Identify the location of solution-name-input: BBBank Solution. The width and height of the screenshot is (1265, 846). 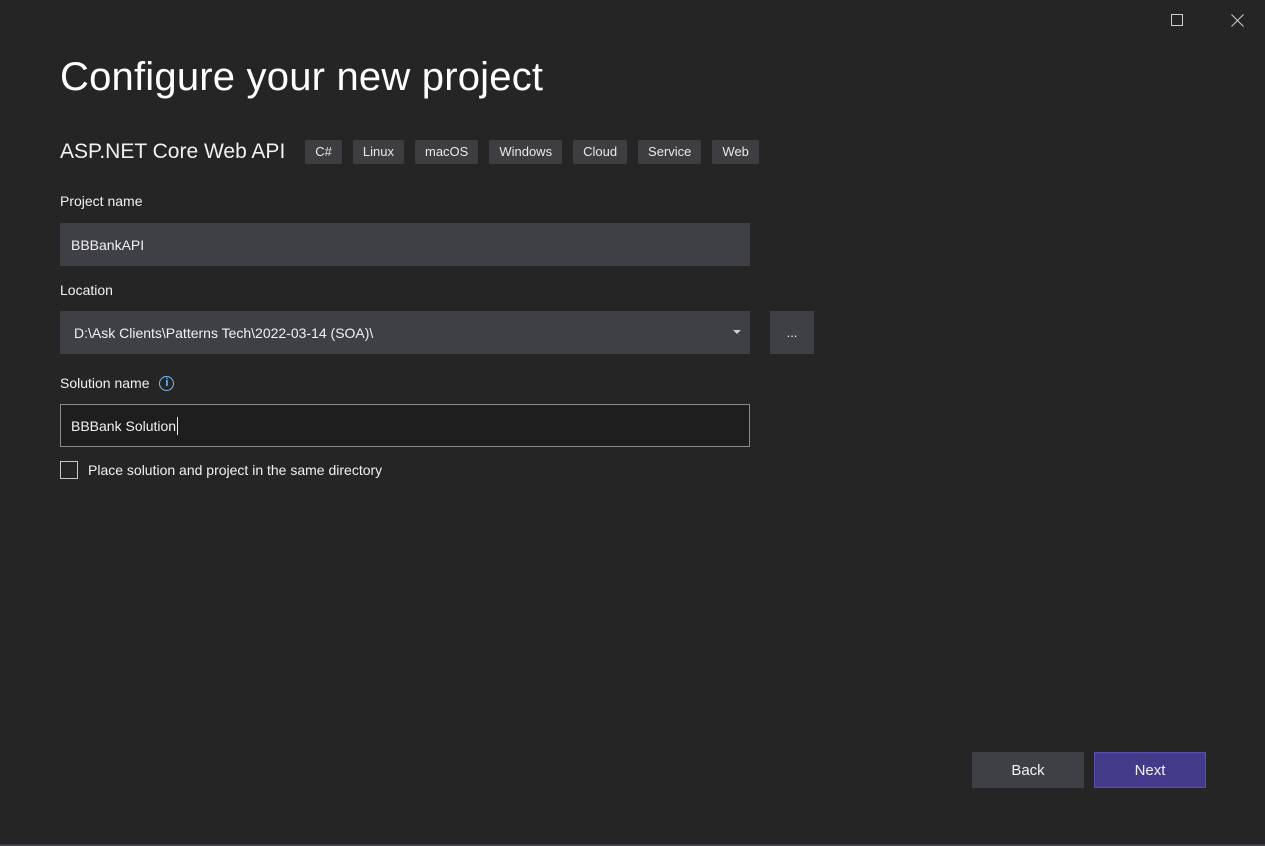
(405, 425).